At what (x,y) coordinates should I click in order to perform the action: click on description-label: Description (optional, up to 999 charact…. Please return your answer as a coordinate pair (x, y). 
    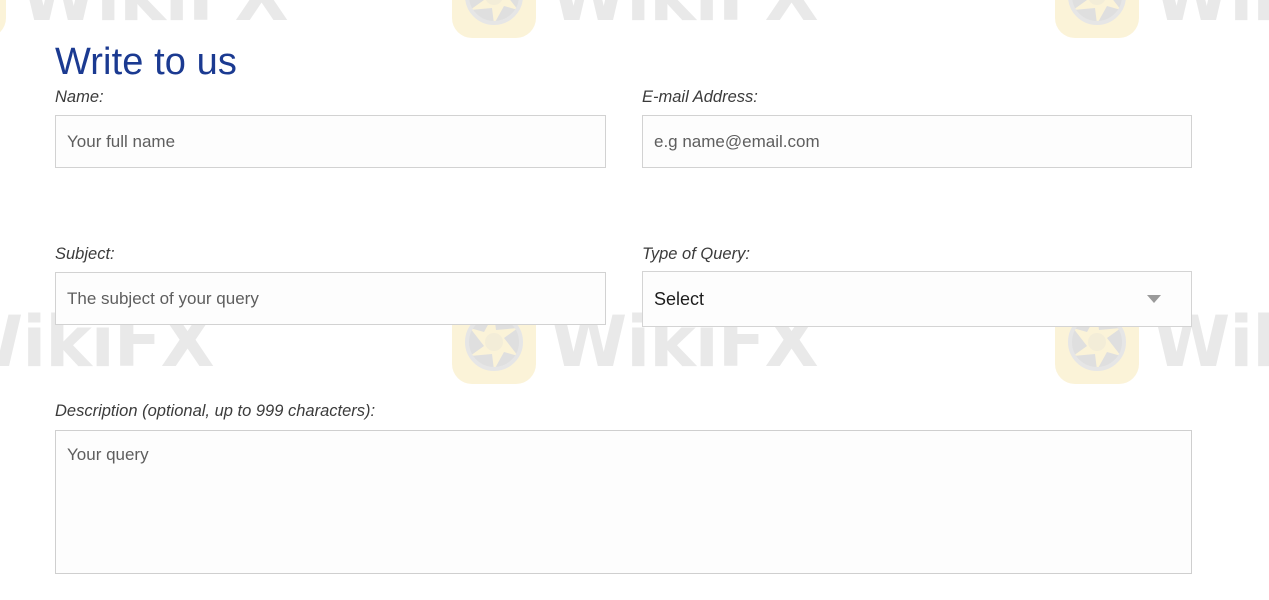
    Looking at the image, I should click on (215, 411).